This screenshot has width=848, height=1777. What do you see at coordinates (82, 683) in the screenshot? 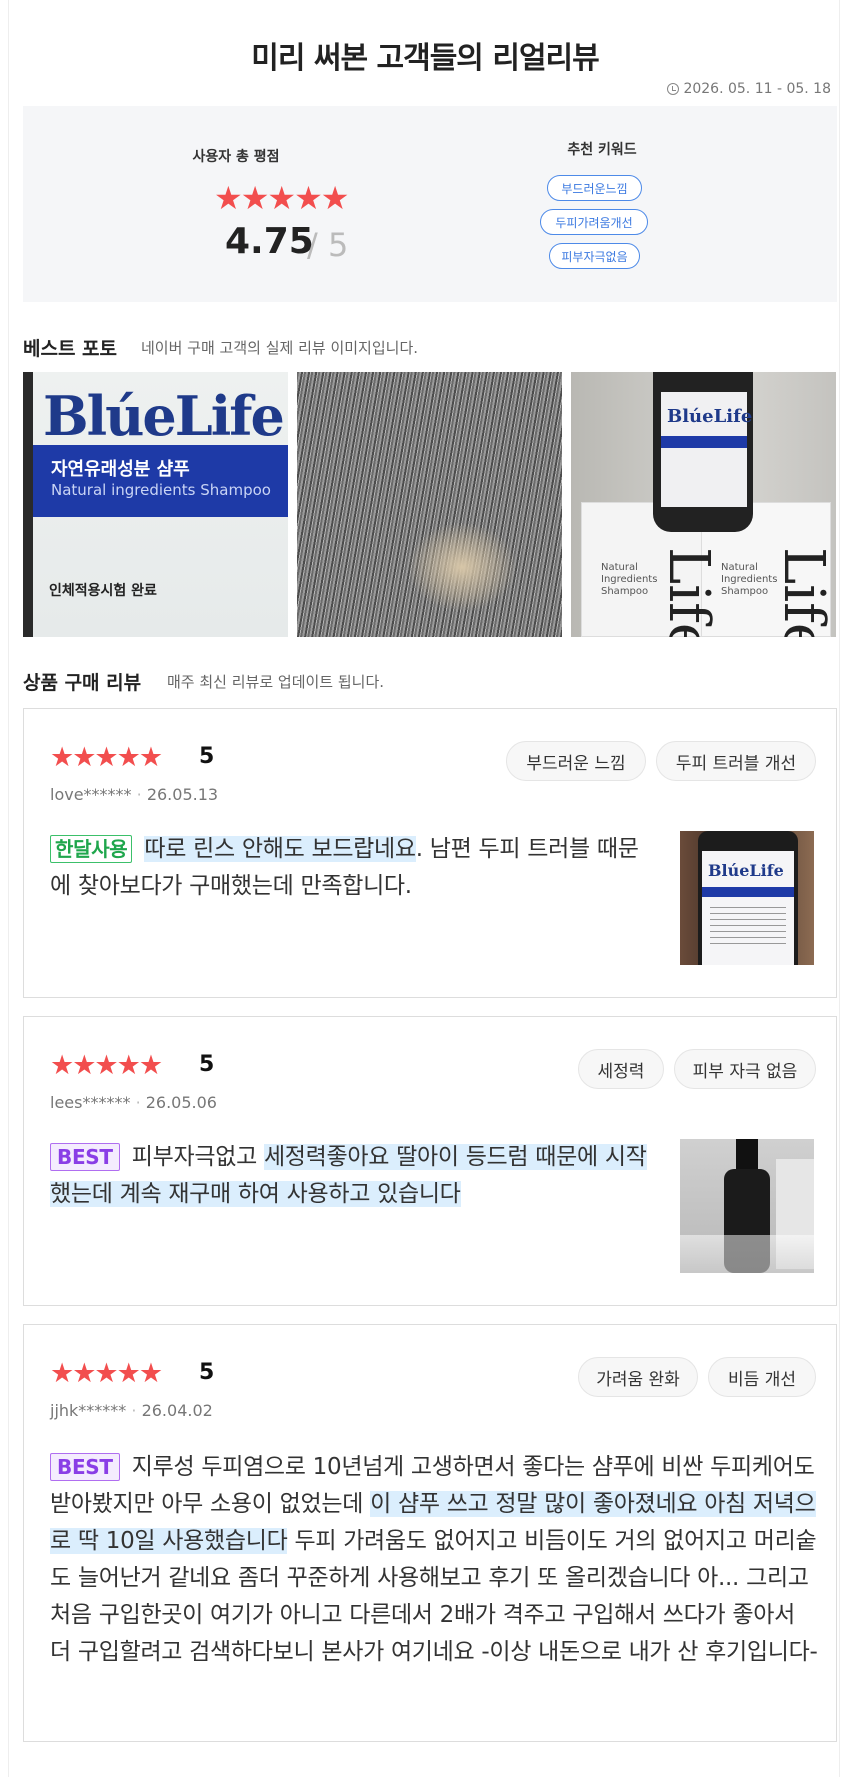
I see `reviews-title: 상품 구매 리뷰` at bounding box center [82, 683].